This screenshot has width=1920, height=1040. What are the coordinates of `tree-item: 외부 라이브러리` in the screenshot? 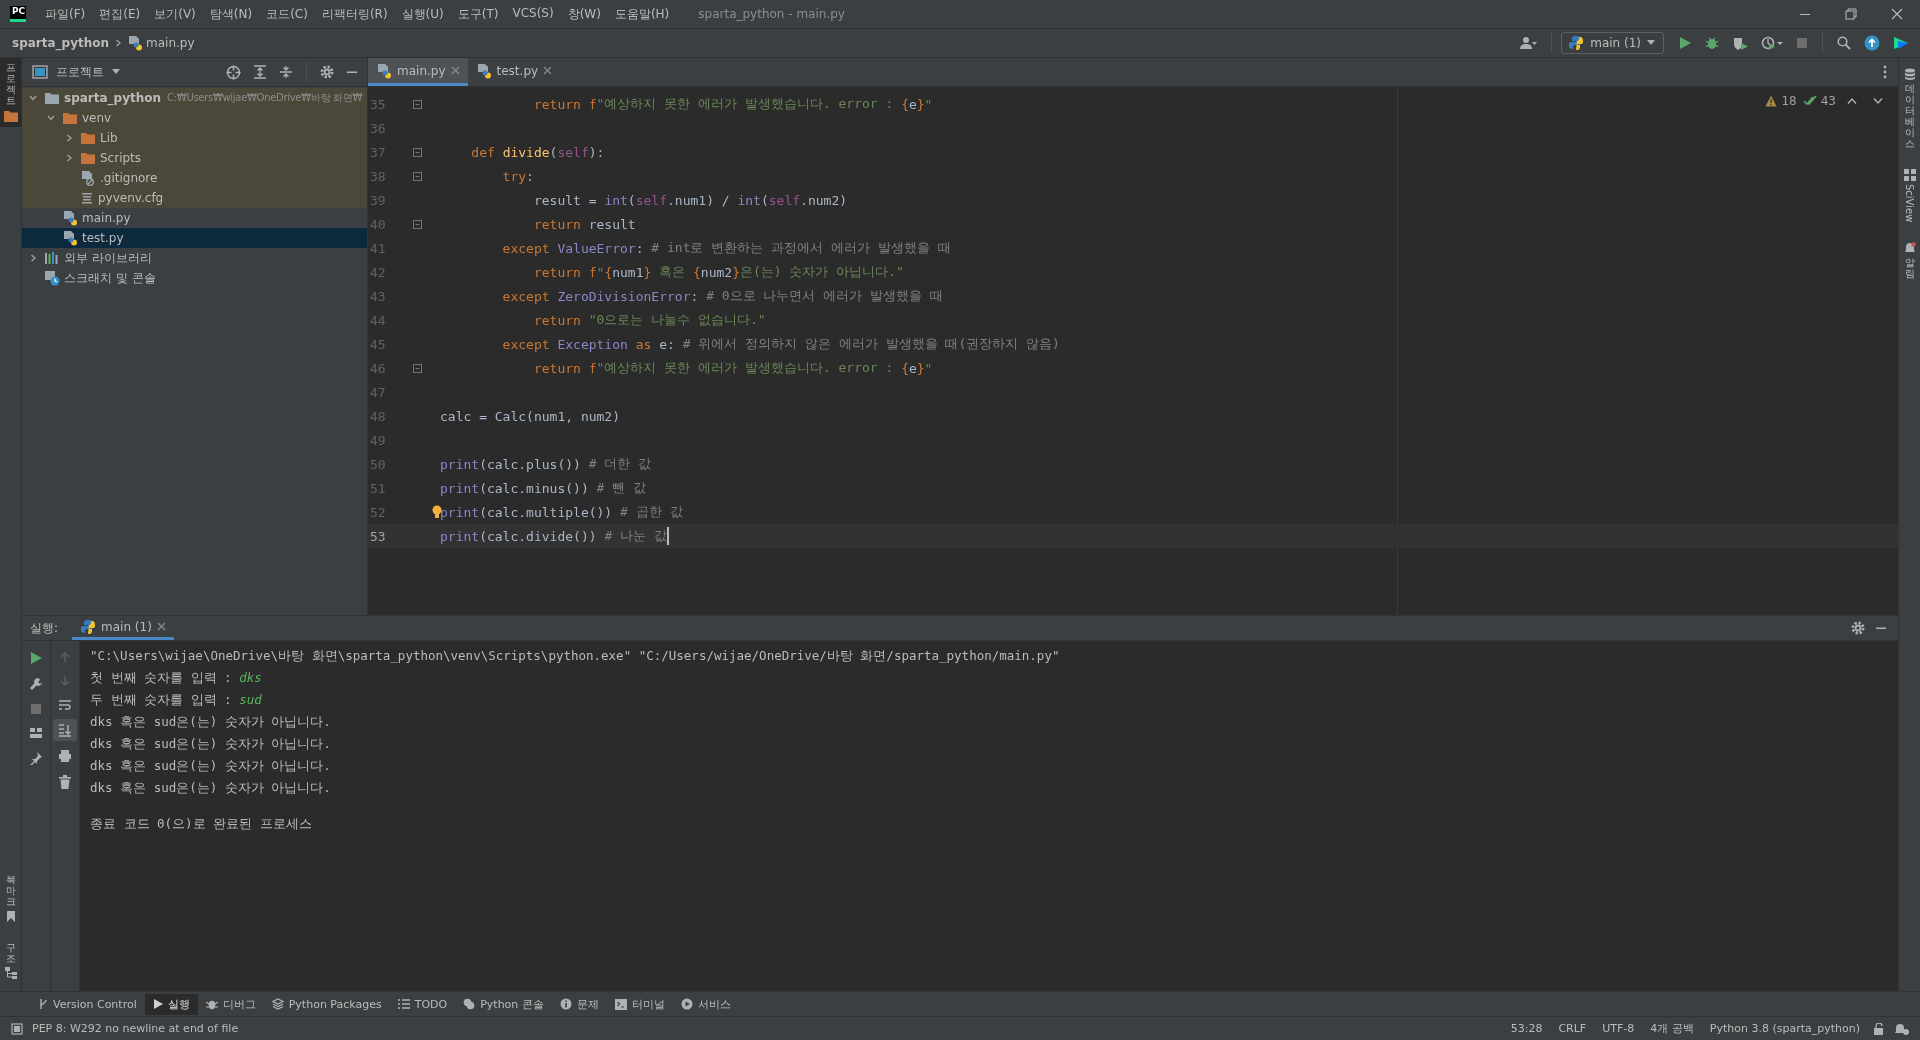 It's located at (194, 258).